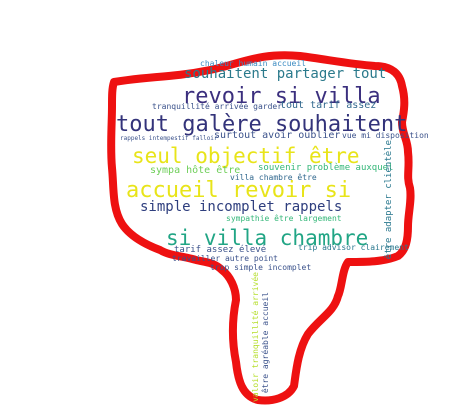 The width and height of the screenshot is (472, 414). Describe the element at coordinates (265, 343) in the screenshot. I see `word: être agréable accueil` at that location.